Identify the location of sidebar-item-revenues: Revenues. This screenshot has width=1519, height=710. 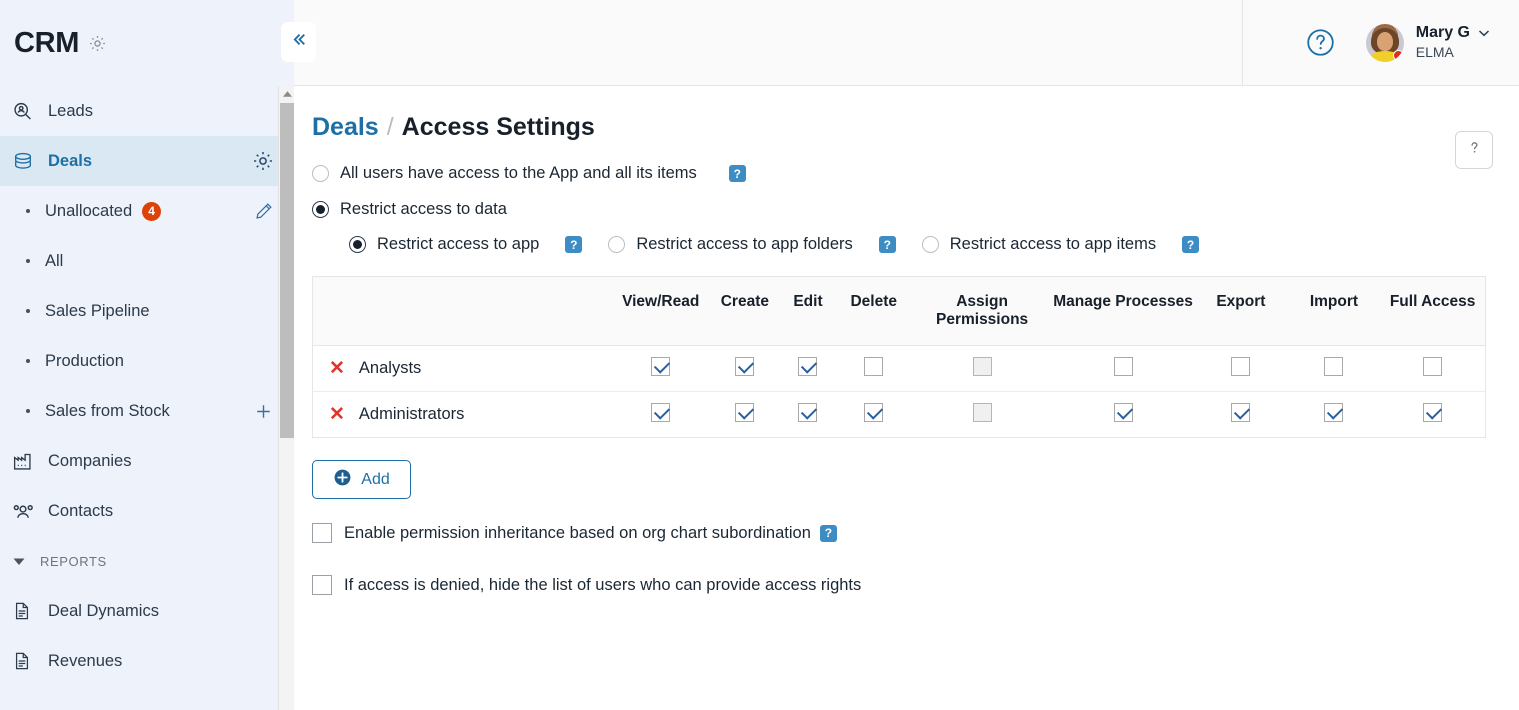
(147, 661).